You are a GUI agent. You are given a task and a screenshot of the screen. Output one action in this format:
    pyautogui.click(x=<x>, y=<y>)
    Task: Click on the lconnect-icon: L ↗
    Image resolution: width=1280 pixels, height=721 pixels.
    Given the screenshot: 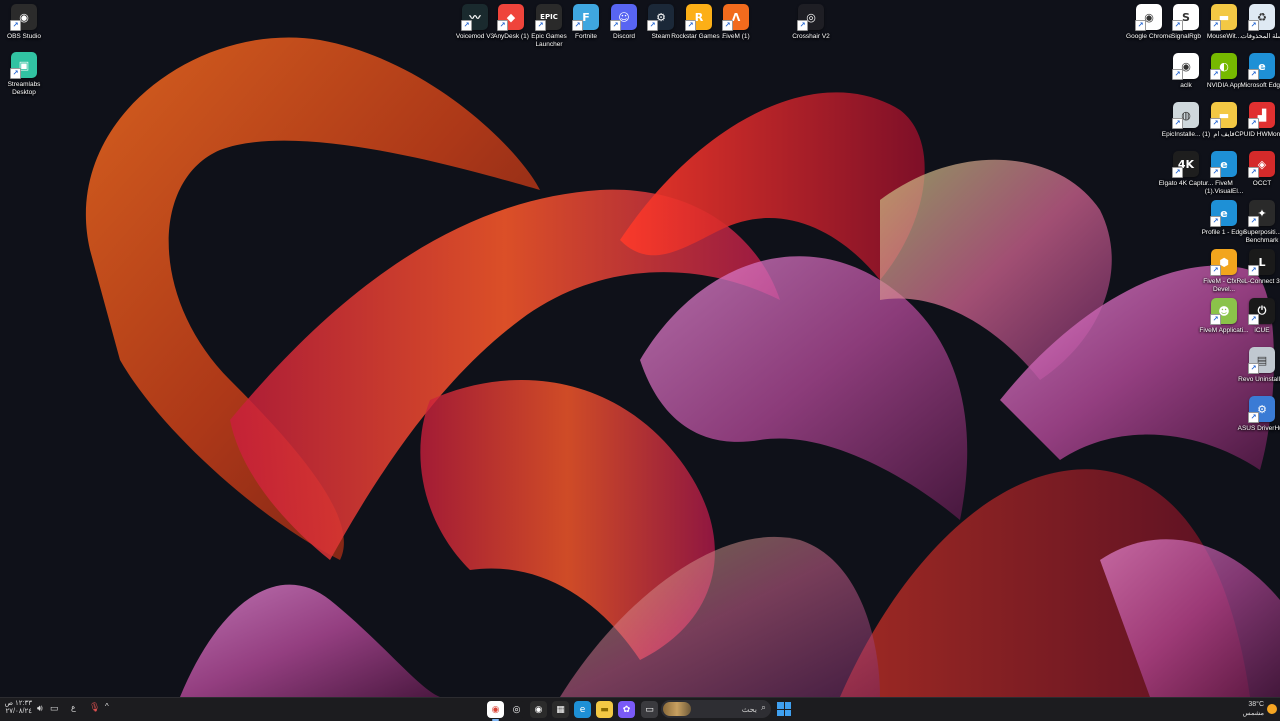 What is the action you would take?
    pyautogui.click(x=1261, y=262)
    